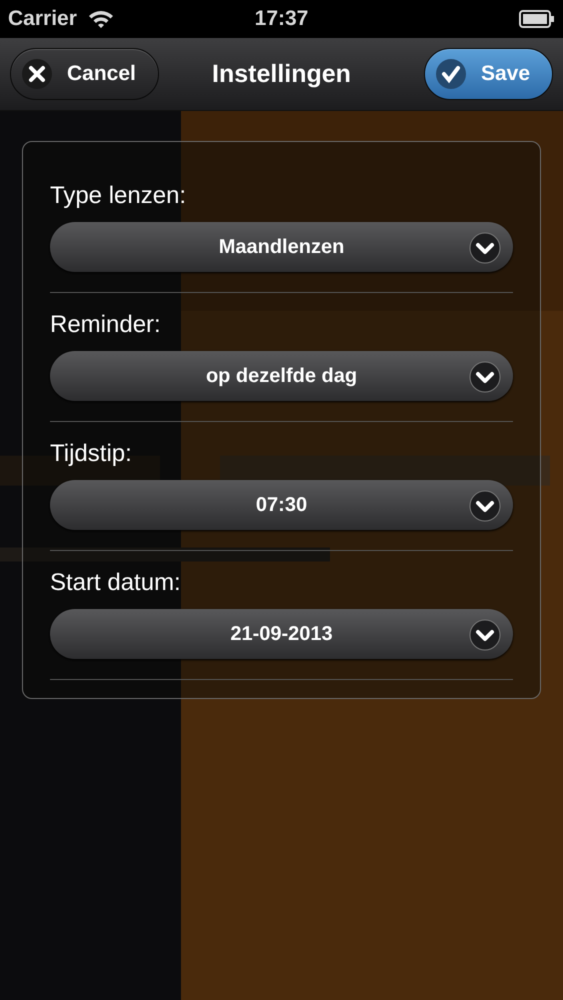  What do you see at coordinates (281, 376) in the screenshot?
I see `dropdown-select: op dezelfde dag` at bounding box center [281, 376].